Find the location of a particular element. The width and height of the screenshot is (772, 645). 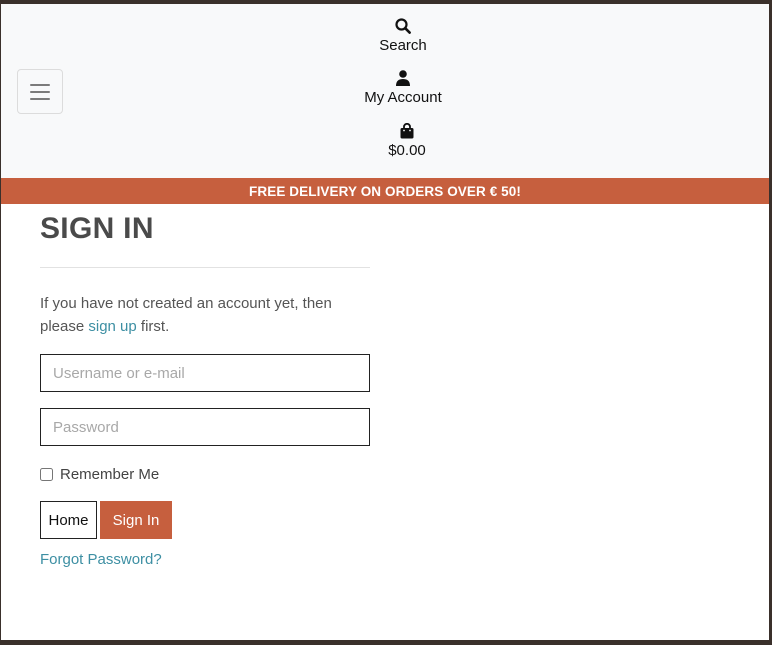

page-title: SIGN IN is located at coordinates (97, 228).